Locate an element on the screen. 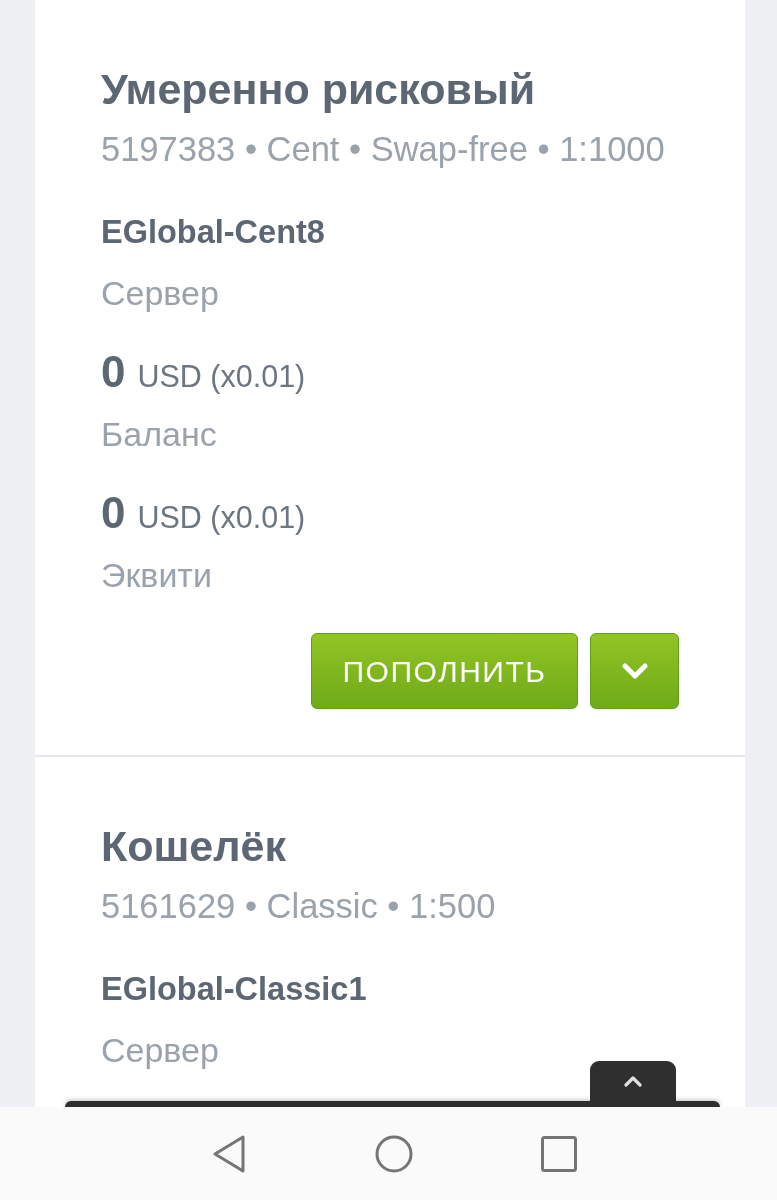 This screenshot has height=1200, width=777. account-title: Кошелёк is located at coordinates (194, 846).